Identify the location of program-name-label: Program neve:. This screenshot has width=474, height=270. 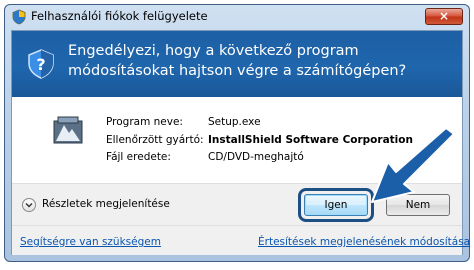
(144, 122).